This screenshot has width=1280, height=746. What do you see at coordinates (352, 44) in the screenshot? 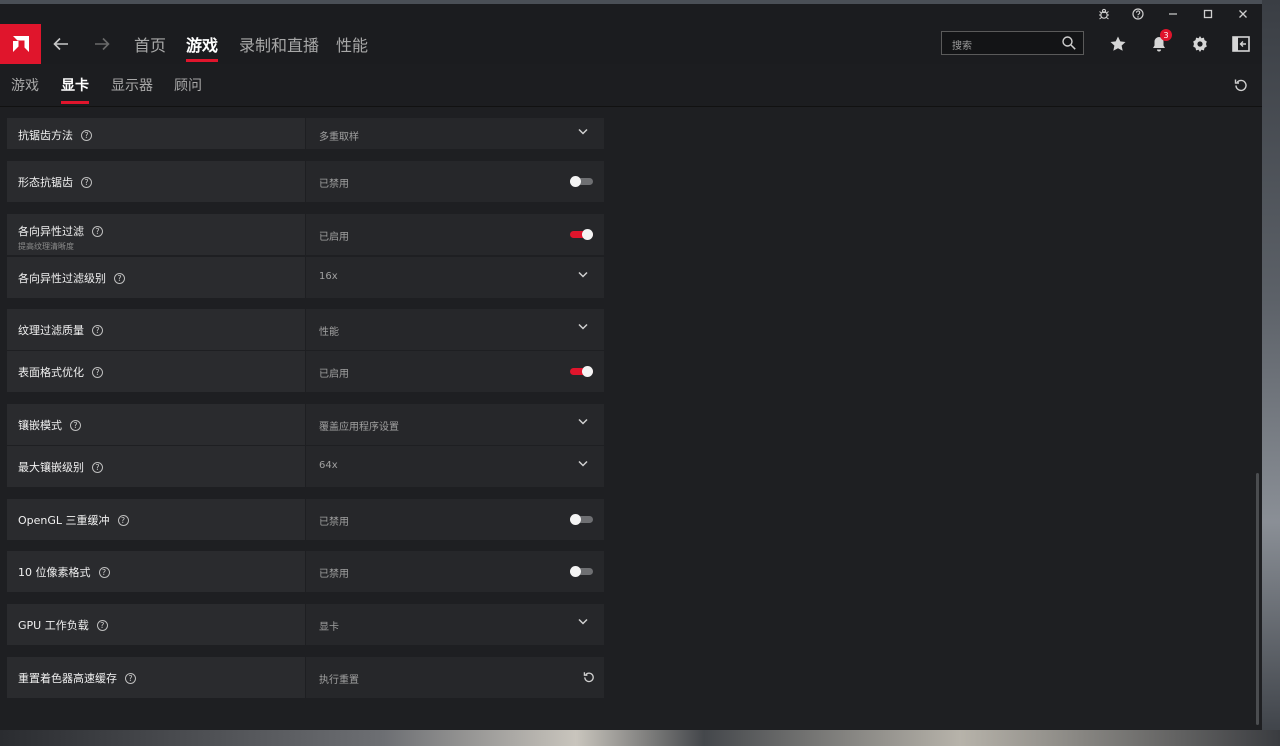
I see `nav-tab-performance: 性能` at bounding box center [352, 44].